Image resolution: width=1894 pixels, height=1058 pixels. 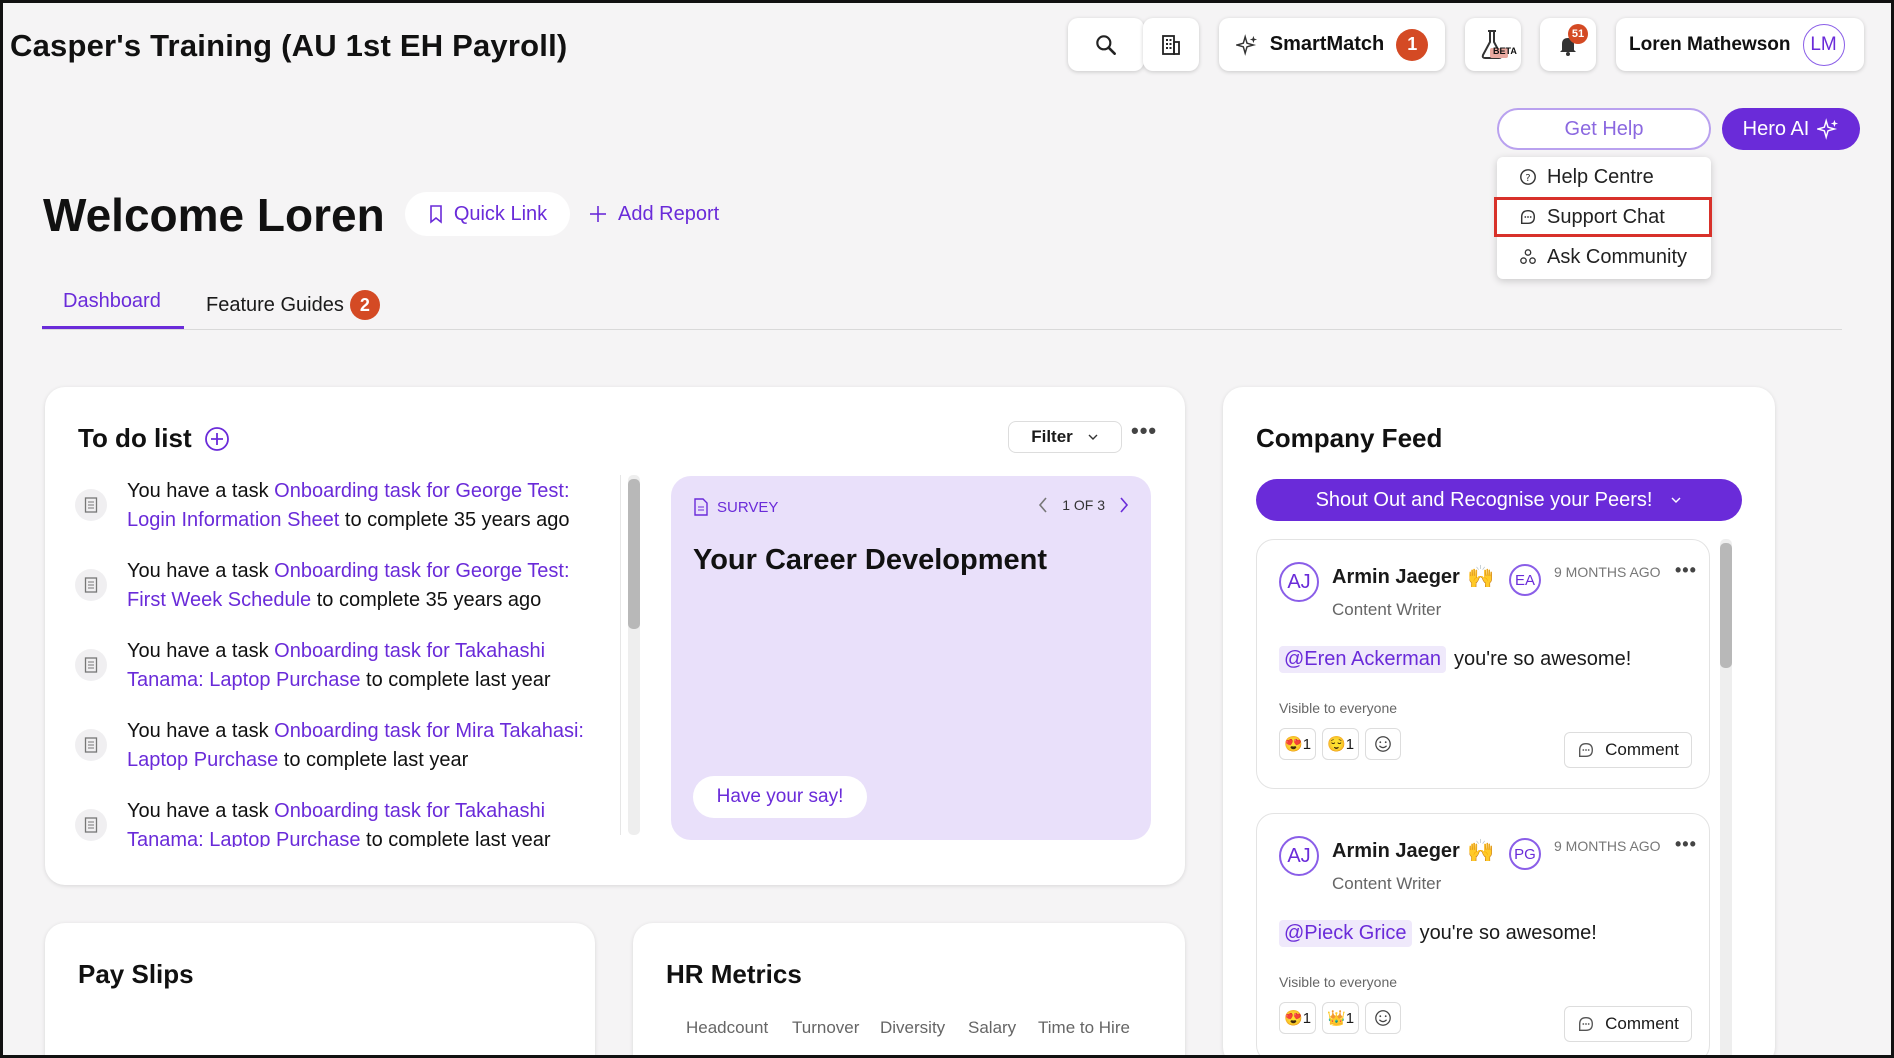 What do you see at coordinates (912, 1028) in the screenshot?
I see `tab-diversity: Diversity` at bounding box center [912, 1028].